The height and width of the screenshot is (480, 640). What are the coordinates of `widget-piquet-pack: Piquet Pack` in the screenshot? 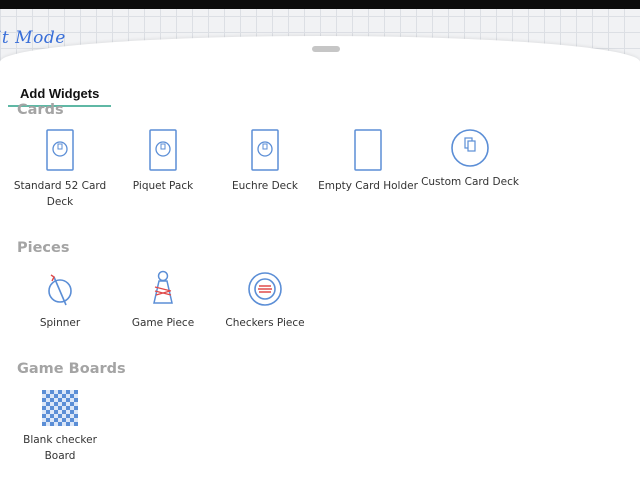 It's located at (163, 161).